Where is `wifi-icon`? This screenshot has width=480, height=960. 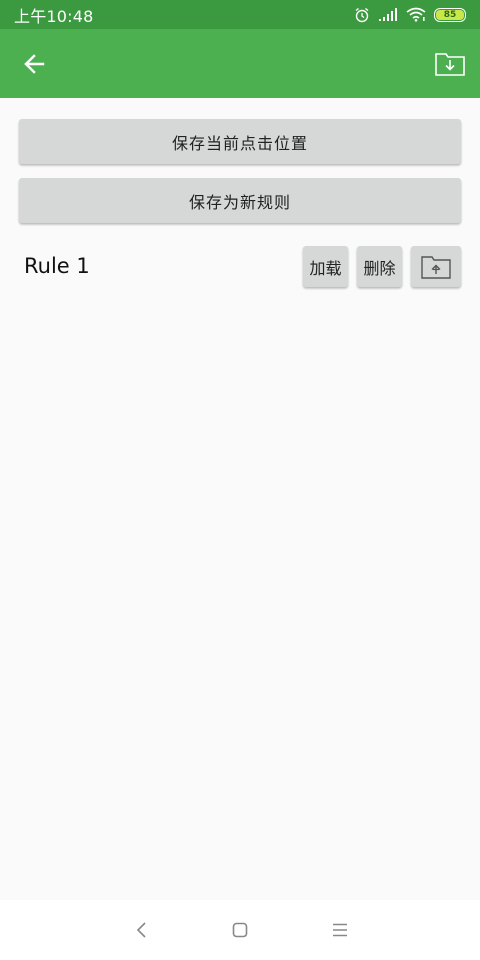 wifi-icon is located at coordinates (416, 14).